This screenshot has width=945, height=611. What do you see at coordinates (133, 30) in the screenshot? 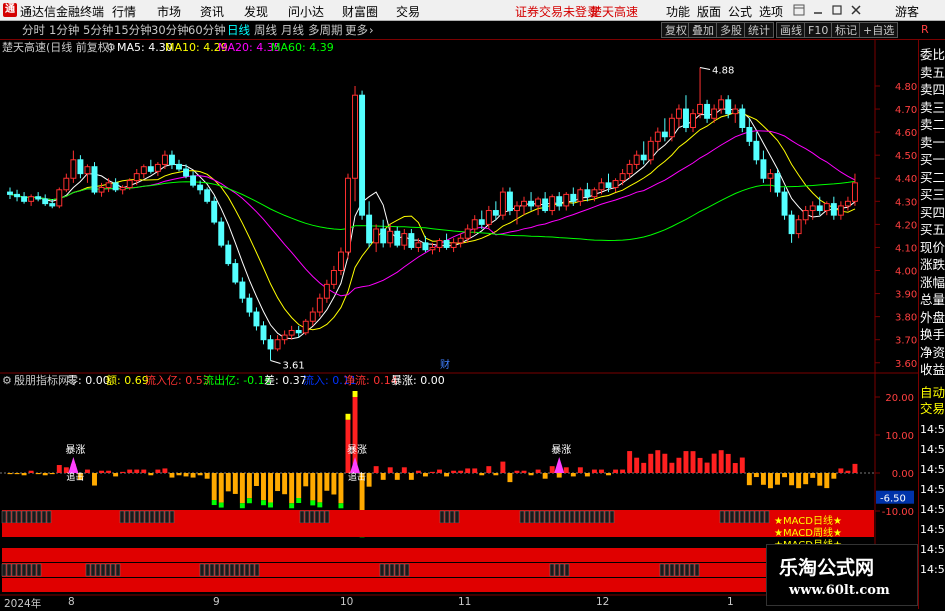
I see `tab-15min: 15分钟` at bounding box center [133, 30].